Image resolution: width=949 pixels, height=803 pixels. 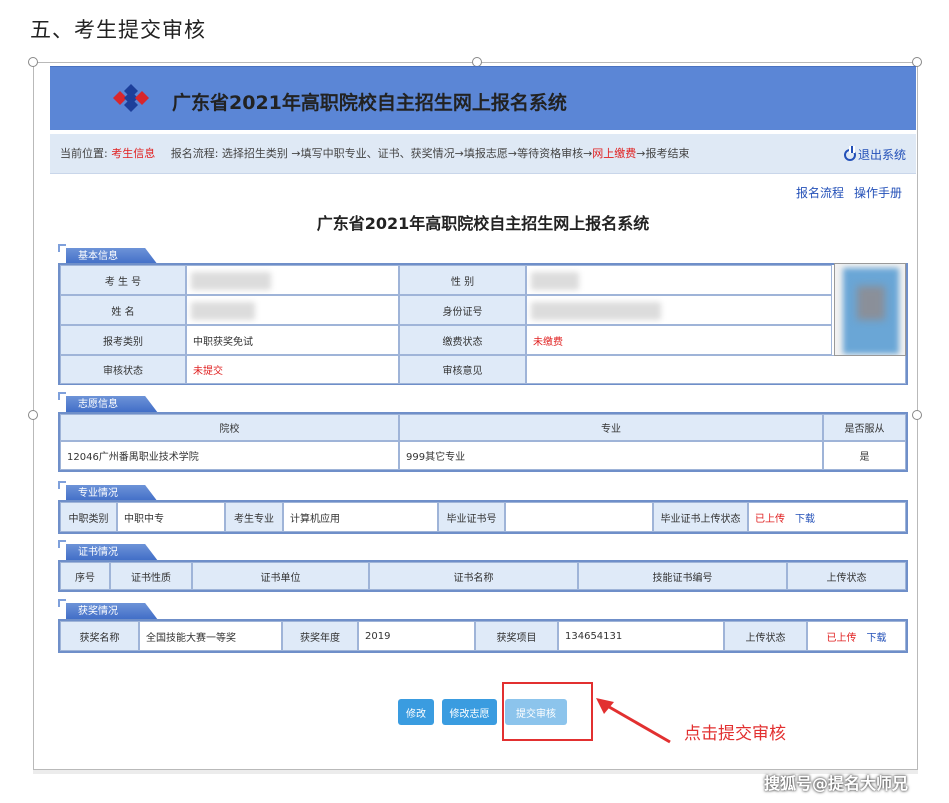 I want to click on power-icon, so click(x=850, y=153).